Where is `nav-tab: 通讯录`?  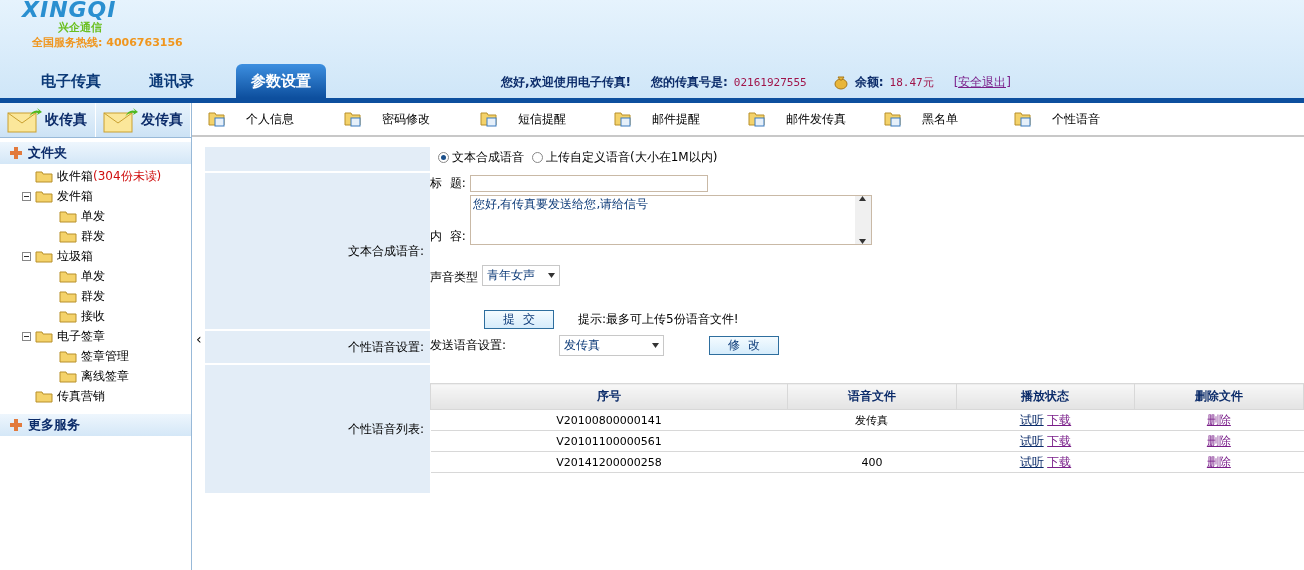
nav-tab: 通讯录 is located at coordinates (171, 81).